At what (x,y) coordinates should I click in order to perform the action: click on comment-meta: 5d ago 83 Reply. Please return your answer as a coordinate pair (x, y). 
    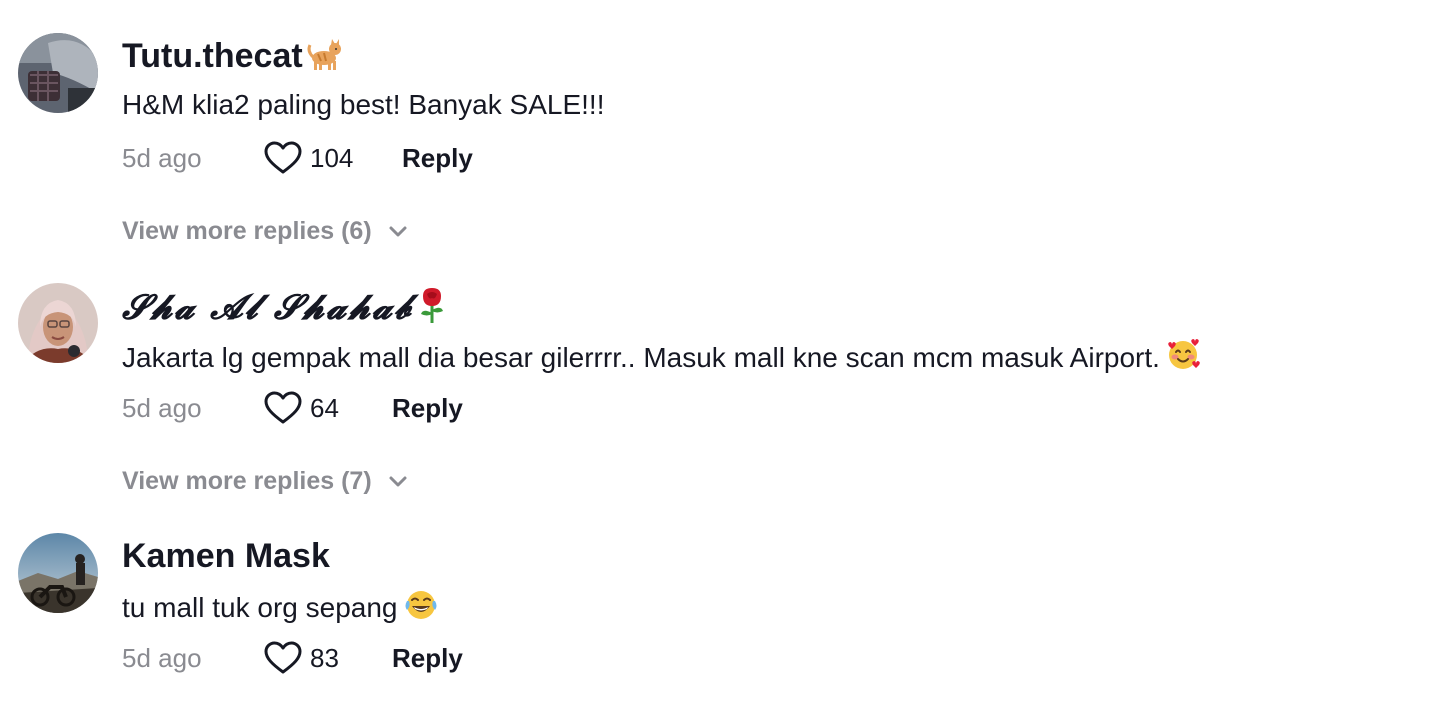
    Looking at the image, I should click on (422, 658).